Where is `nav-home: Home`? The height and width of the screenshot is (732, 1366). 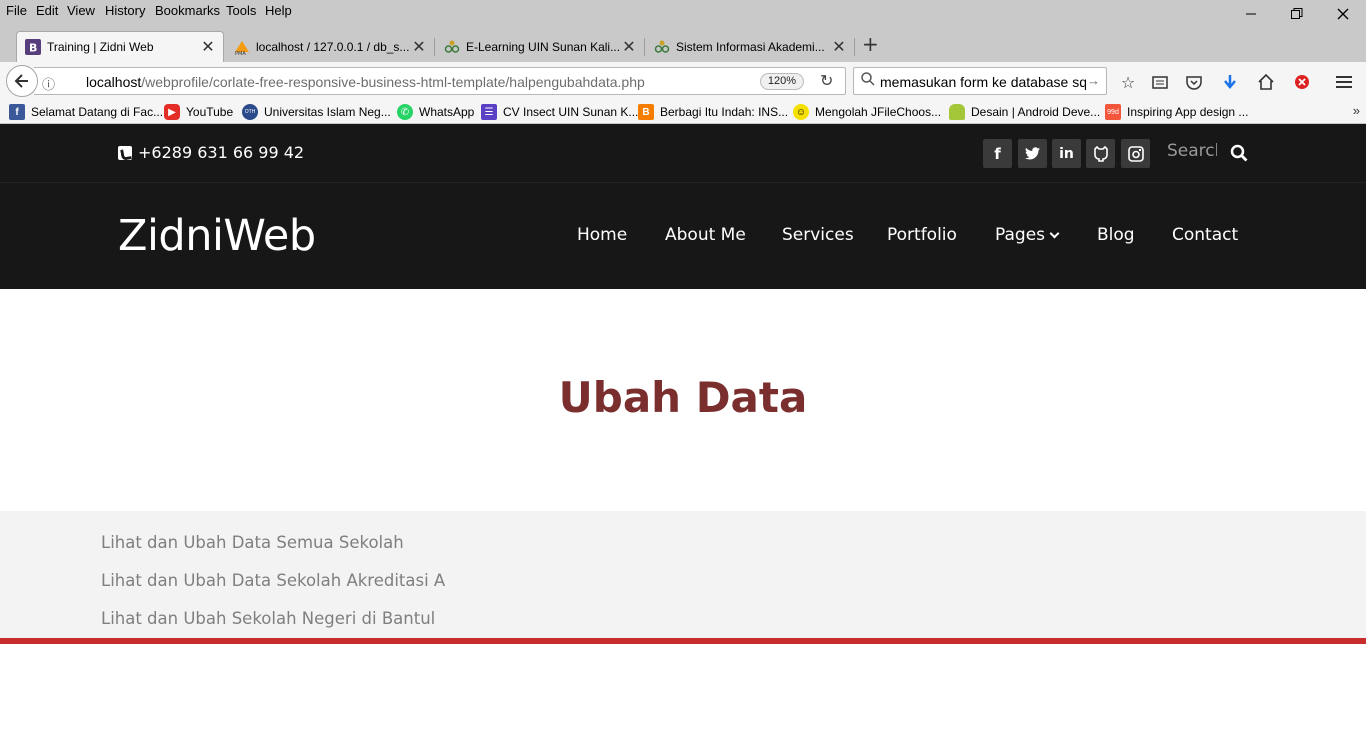
nav-home: Home is located at coordinates (602, 235).